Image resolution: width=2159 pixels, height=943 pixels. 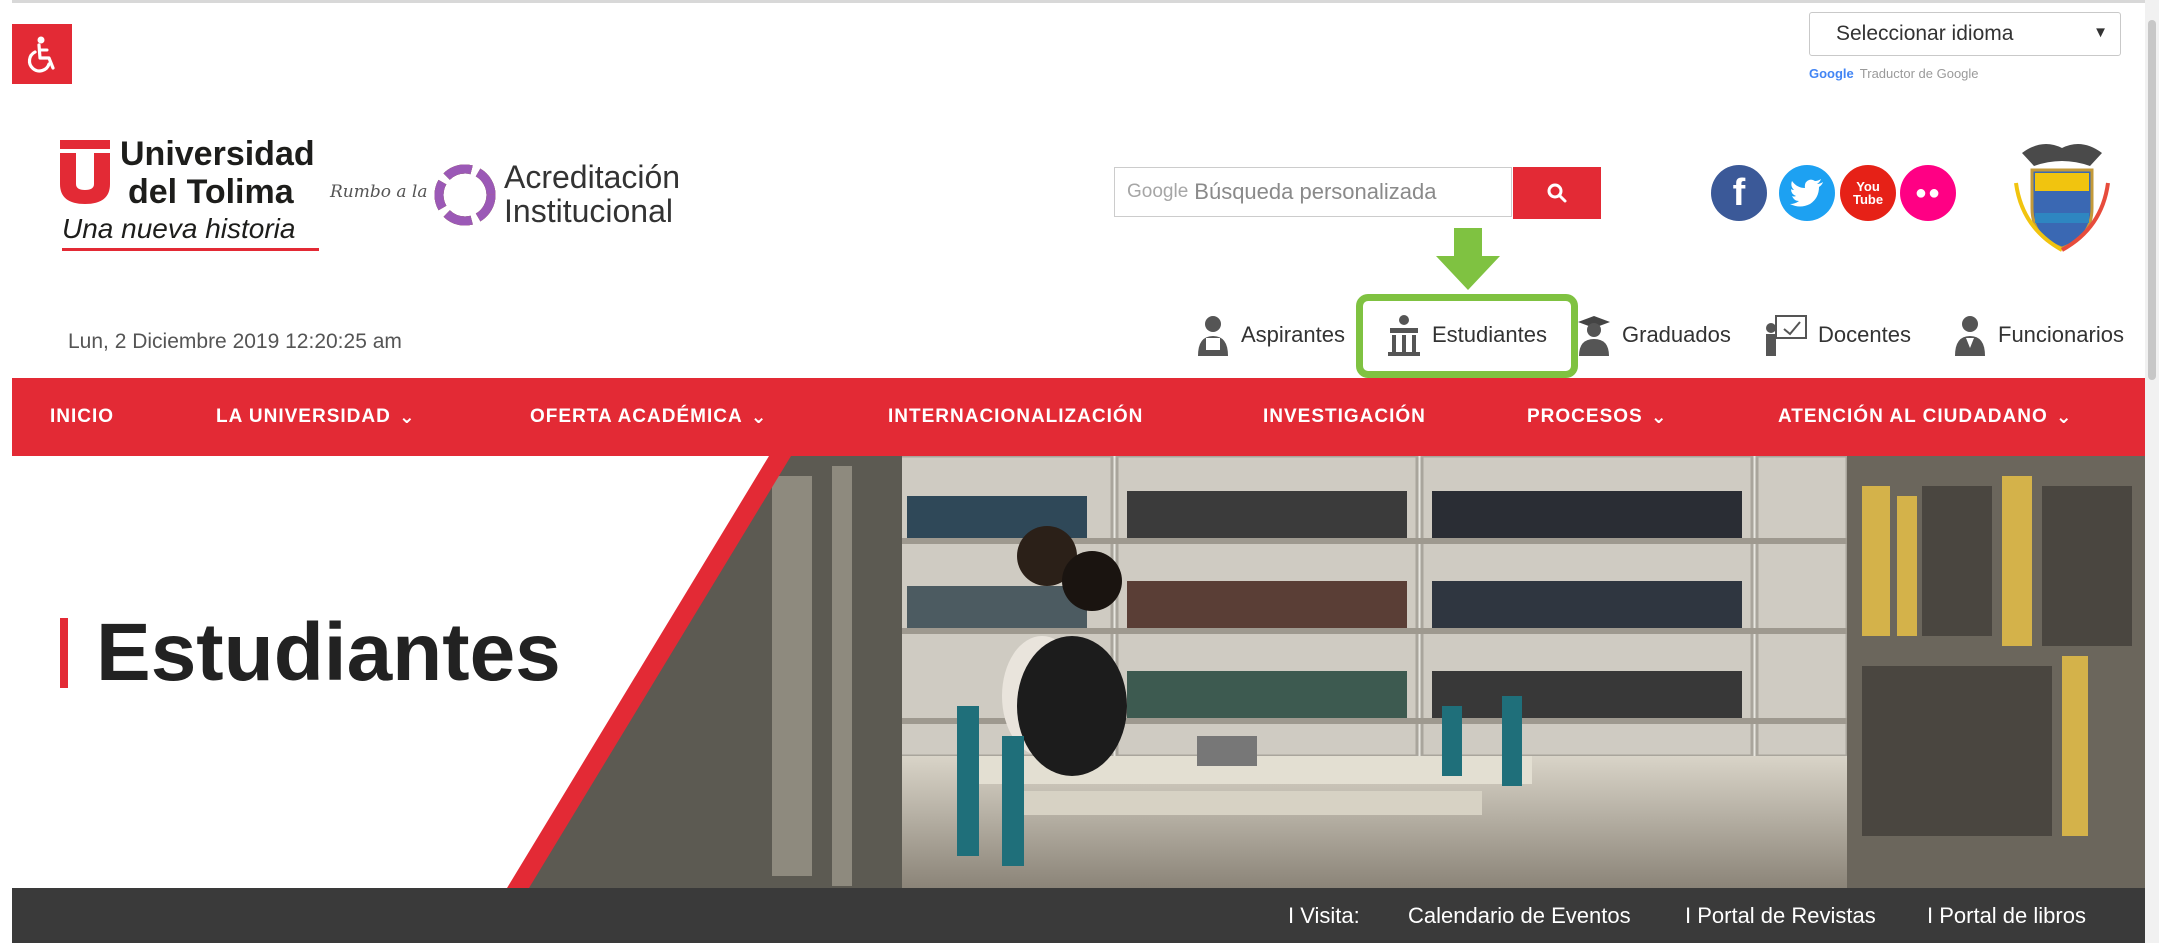 What do you see at coordinates (1807, 193) in the screenshot?
I see `twitter-icon` at bounding box center [1807, 193].